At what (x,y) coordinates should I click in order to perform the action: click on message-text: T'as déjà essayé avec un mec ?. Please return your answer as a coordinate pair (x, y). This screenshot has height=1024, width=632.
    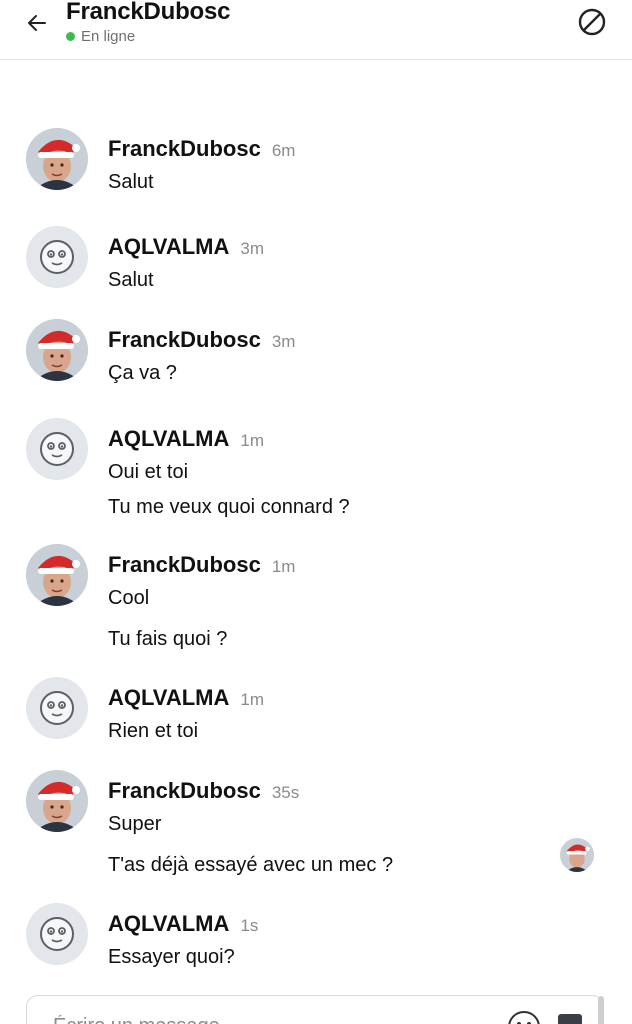
    Looking at the image, I should click on (251, 865).